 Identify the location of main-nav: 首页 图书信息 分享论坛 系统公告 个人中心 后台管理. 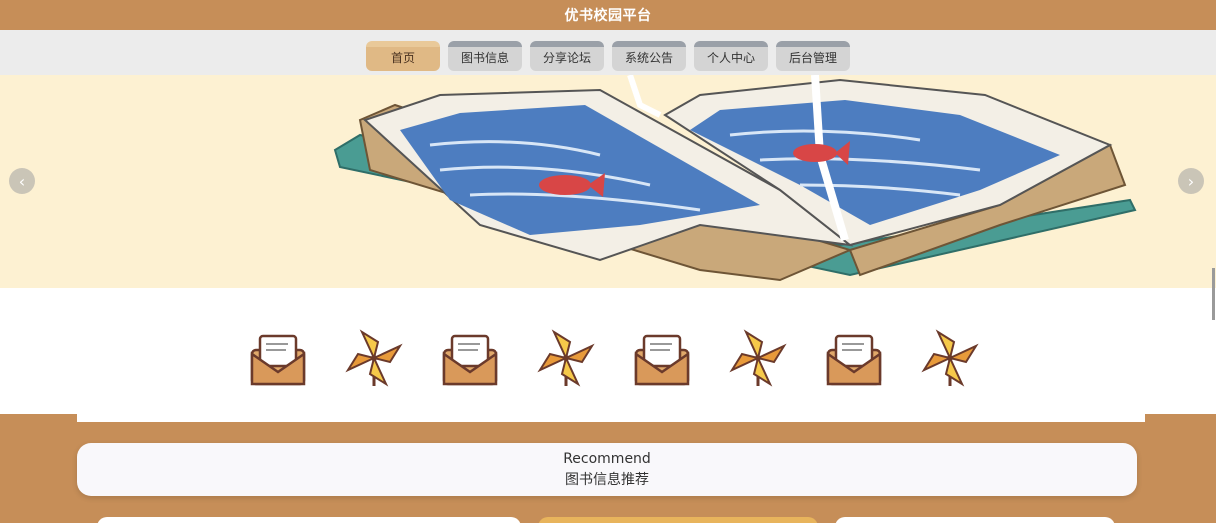
(608, 52).